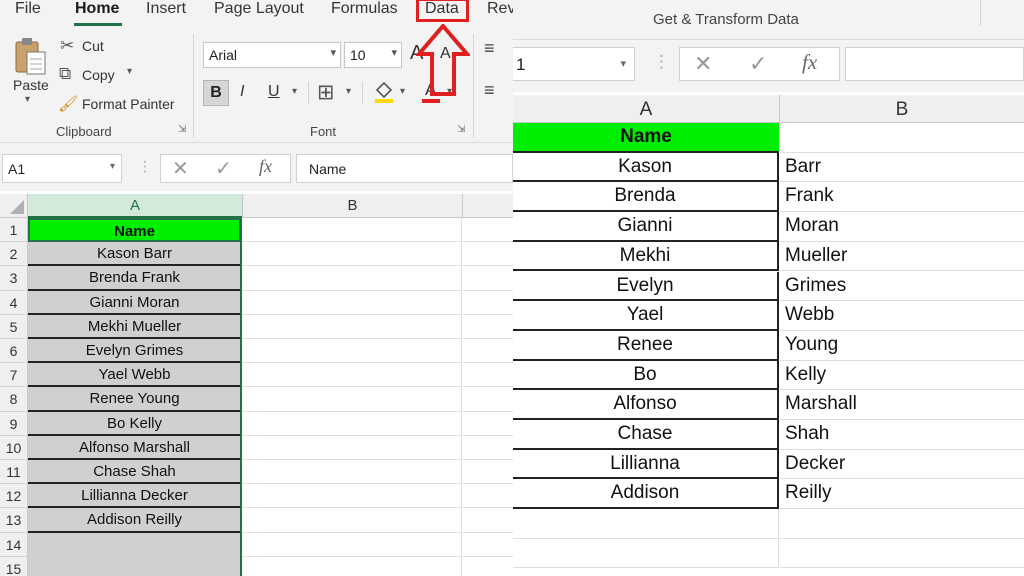 This screenshot has height=576, width=1024. I want to click on last-name-cell: Webb, so click(902, 316).